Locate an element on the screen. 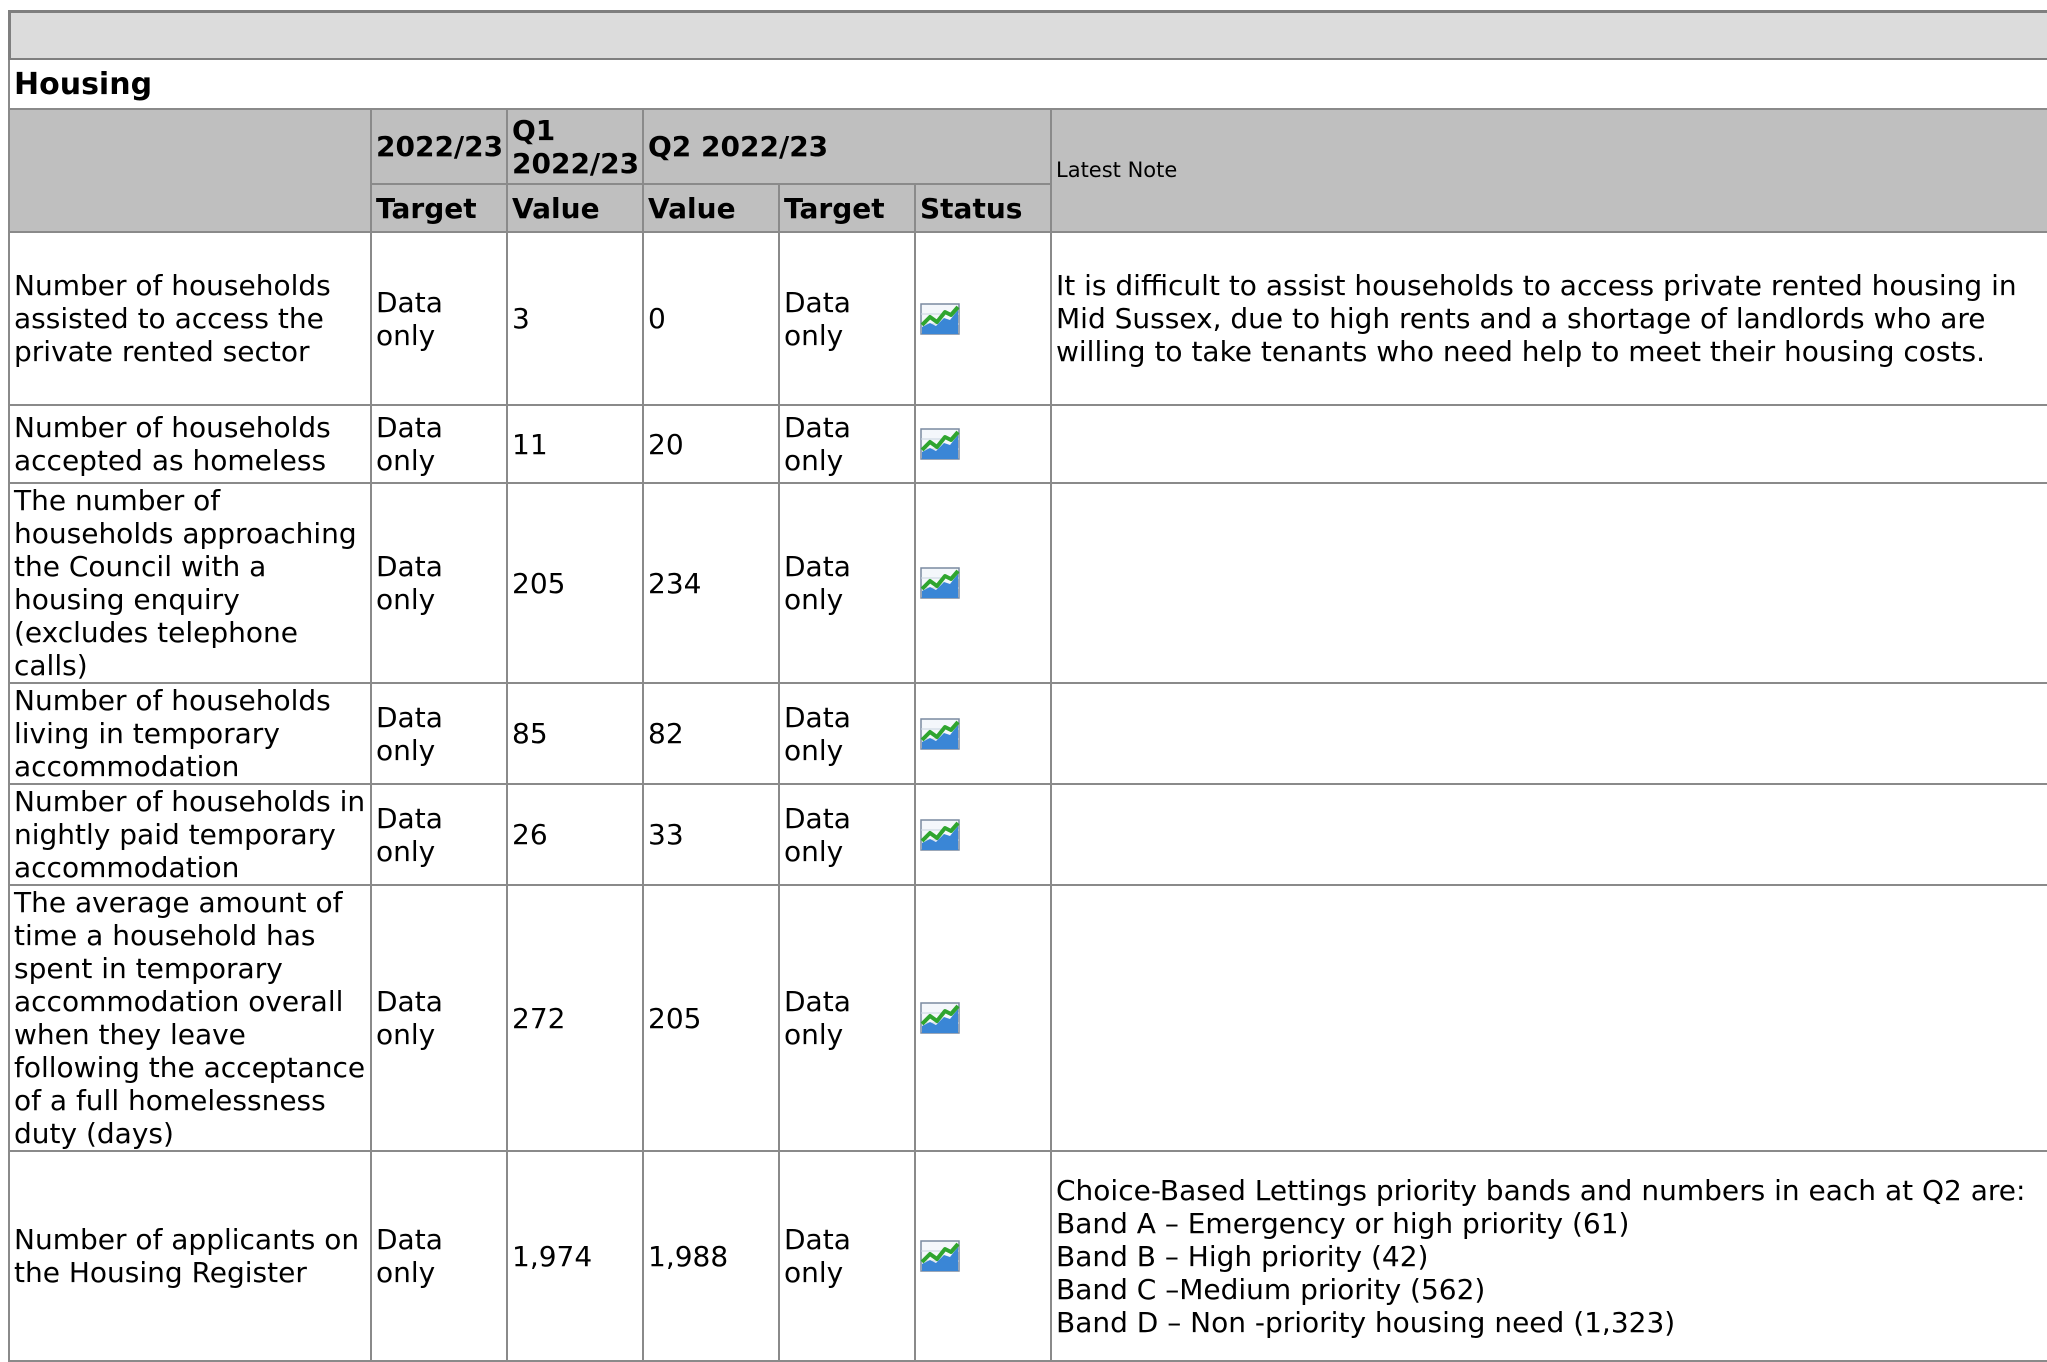 The width and height of the screenshot is (2047, 1362). q2-value-cell: 234 is located at coordinates (711, 583).